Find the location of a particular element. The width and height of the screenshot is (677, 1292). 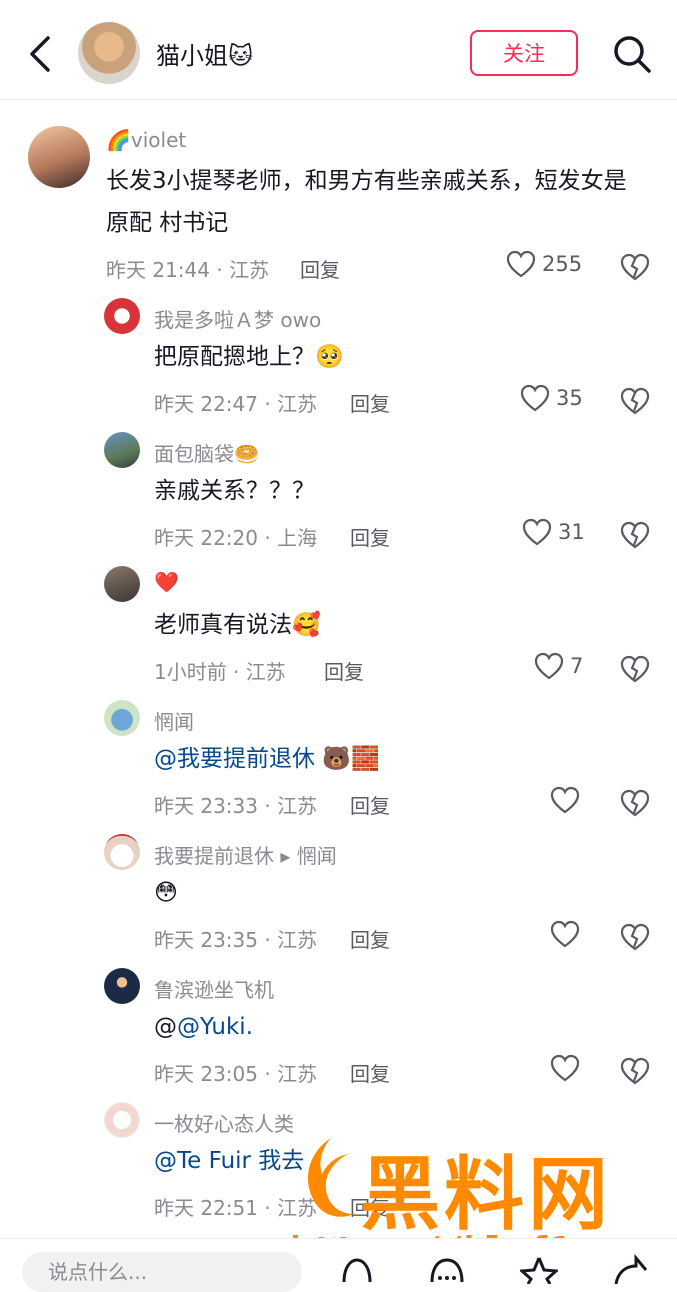

watermark-brand: 黑料网 is located at coordinates (486, 1194).